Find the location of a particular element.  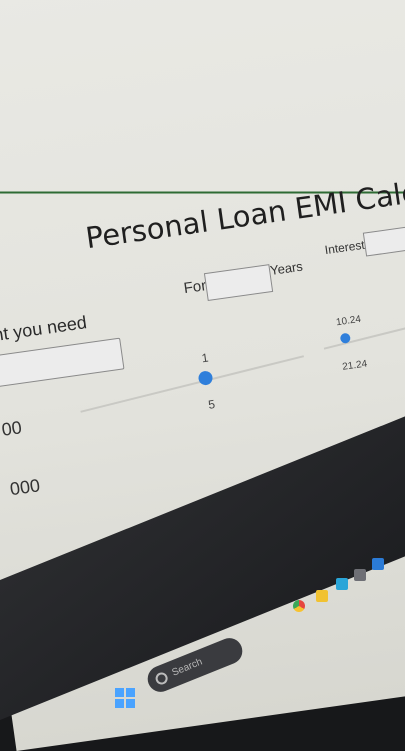

tenure-slider-thumb is located at coordinates (205, 378).